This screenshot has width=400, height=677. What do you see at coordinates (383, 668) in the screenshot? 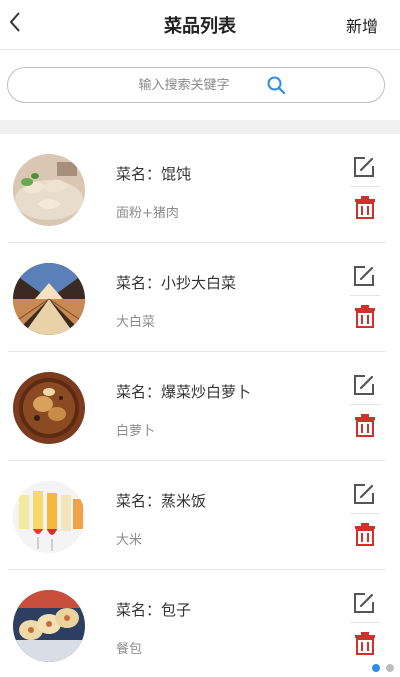
I see `pagination-dots` at bounding box center [383, 668].